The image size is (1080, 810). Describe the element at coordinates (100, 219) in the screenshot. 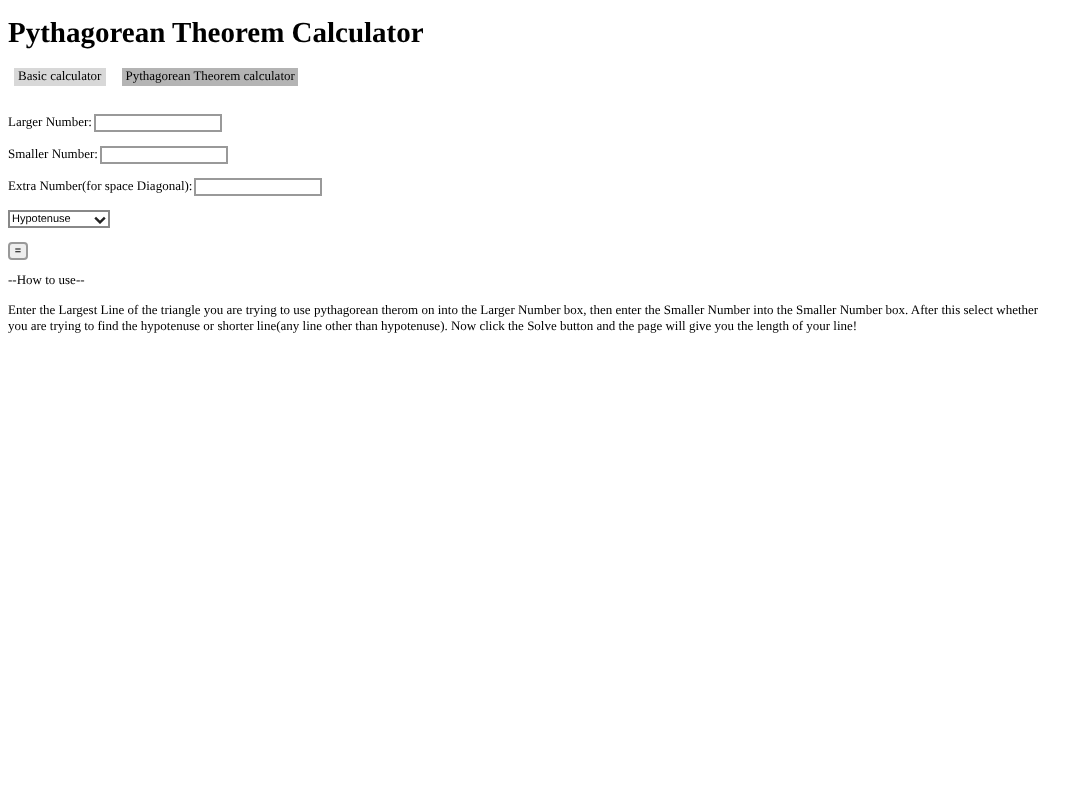

I see `chevron-icon` at that location.